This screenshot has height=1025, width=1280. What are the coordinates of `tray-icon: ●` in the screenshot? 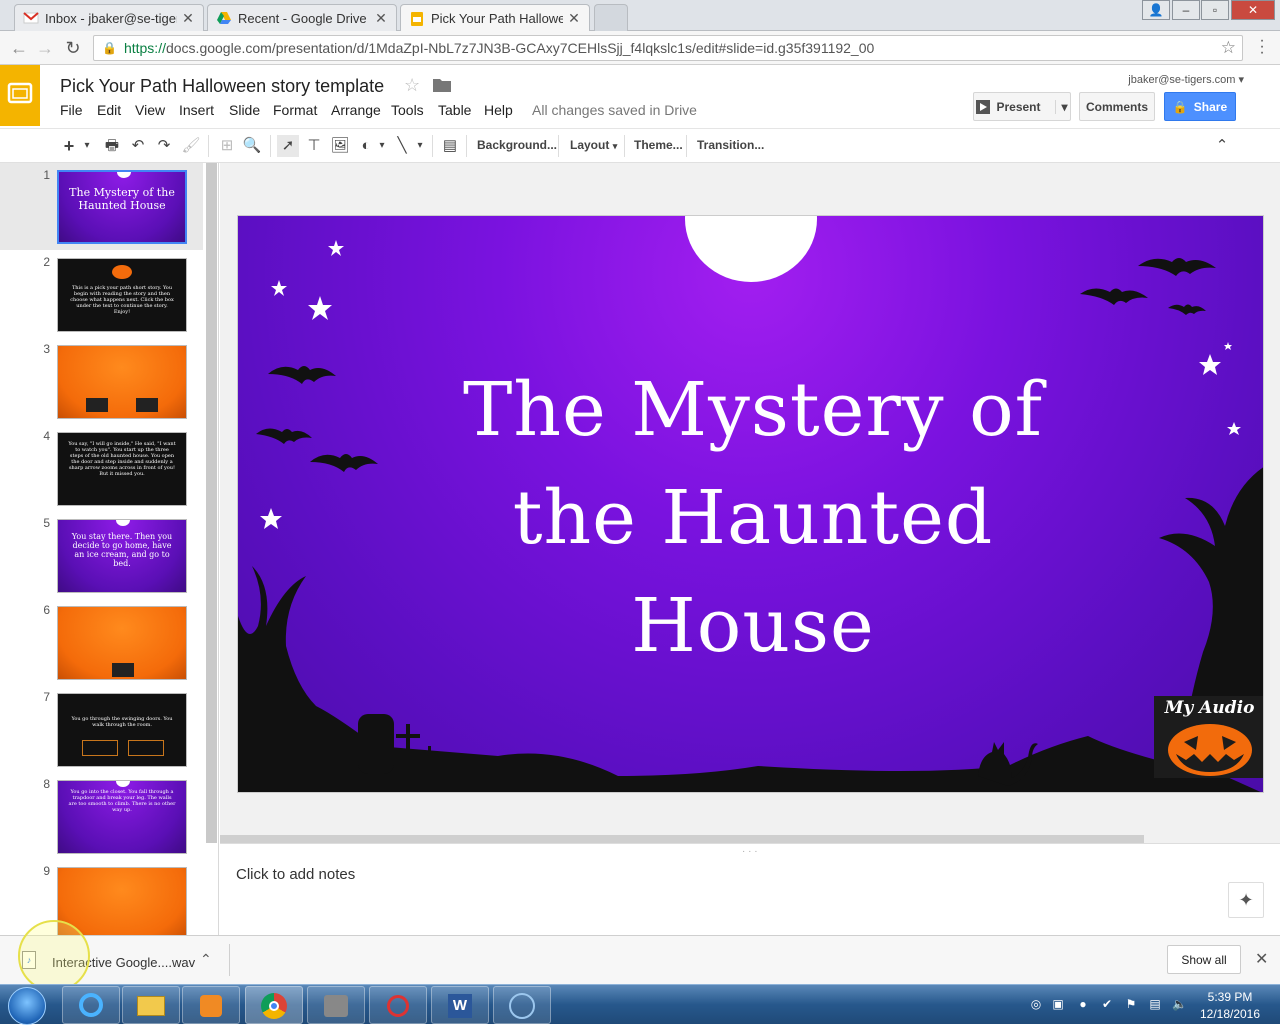 It's located at (1083, 1004).